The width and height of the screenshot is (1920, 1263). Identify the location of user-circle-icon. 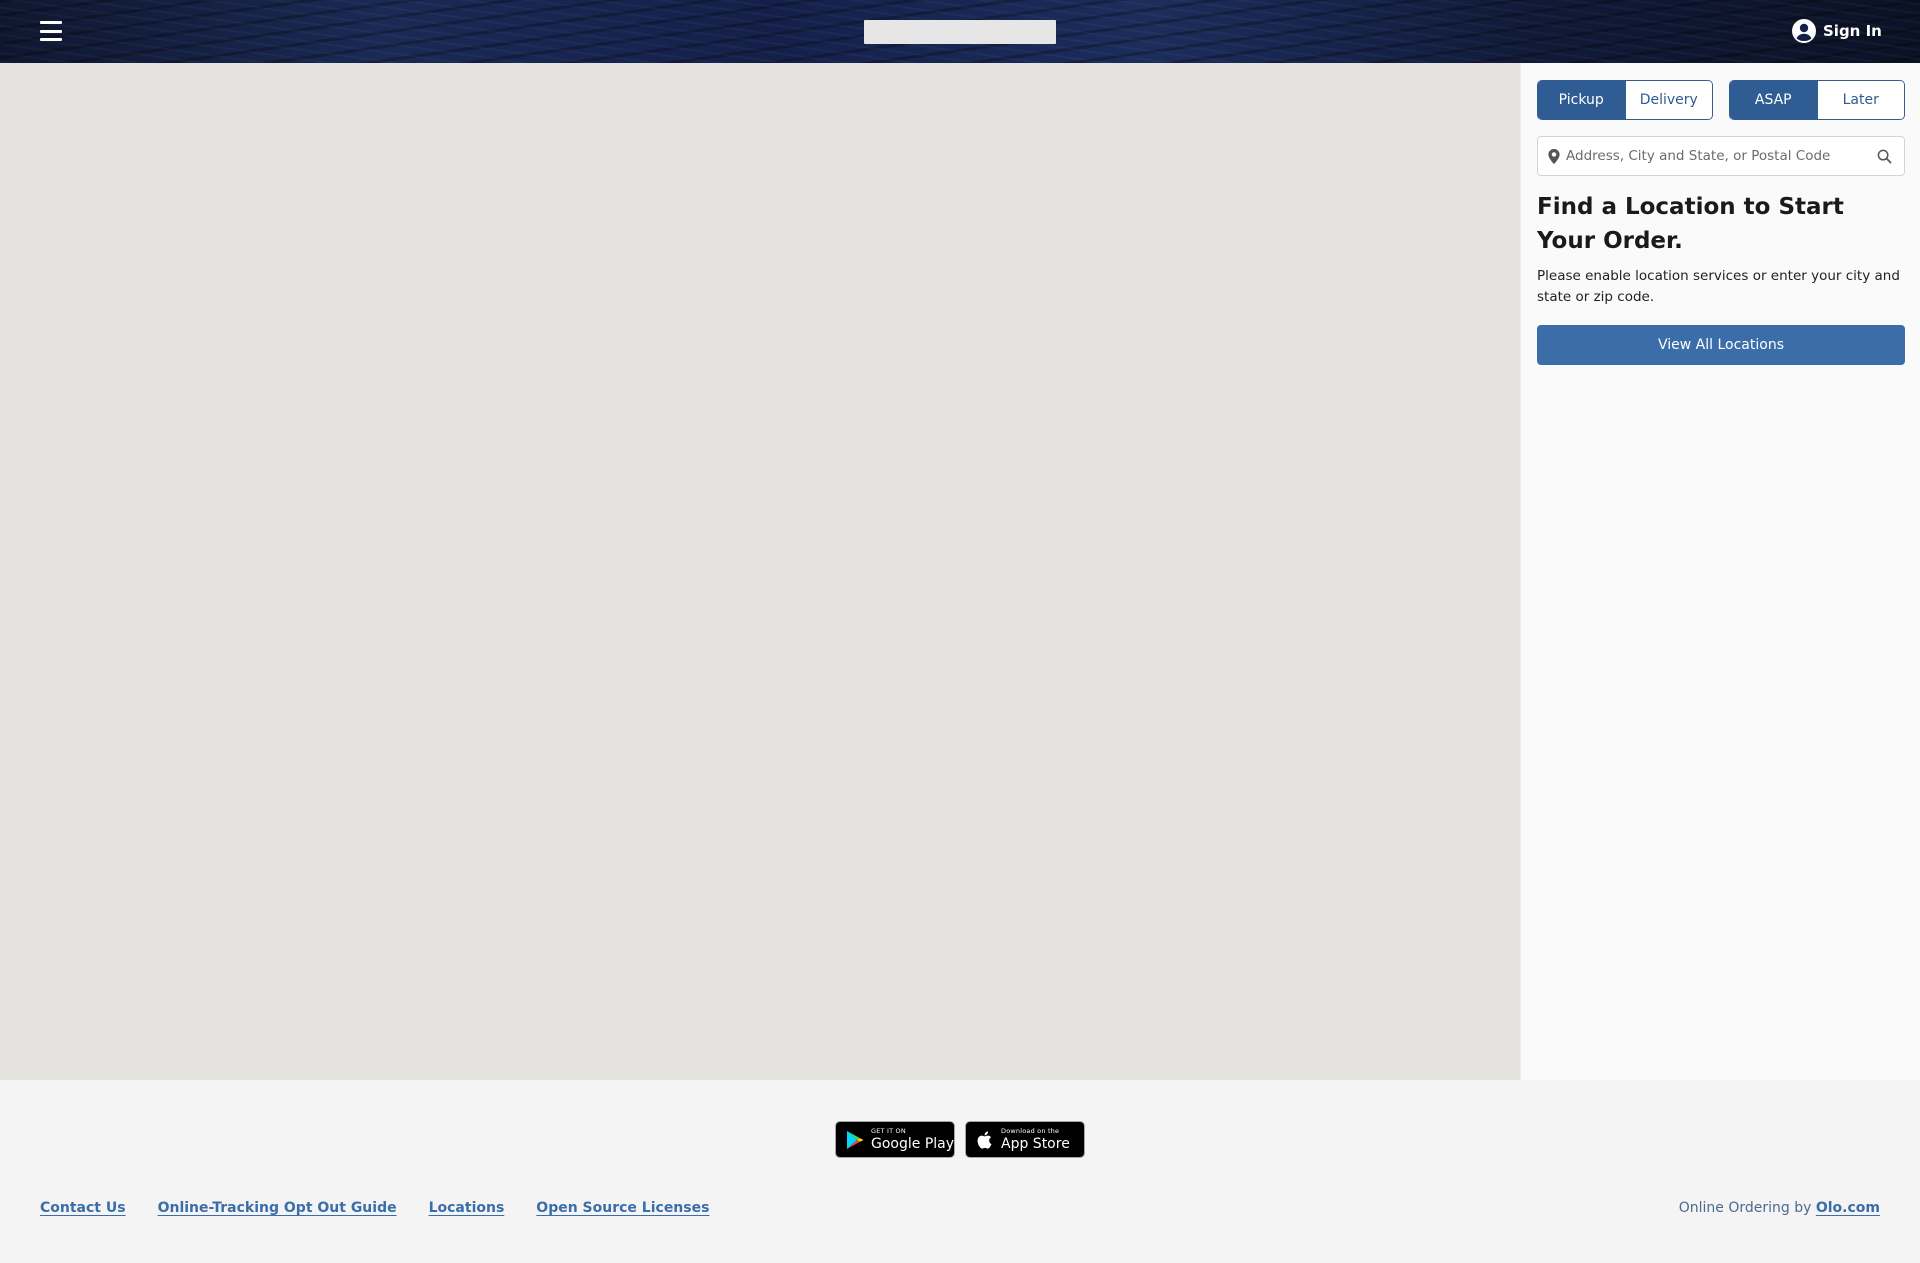
(1804, 31).